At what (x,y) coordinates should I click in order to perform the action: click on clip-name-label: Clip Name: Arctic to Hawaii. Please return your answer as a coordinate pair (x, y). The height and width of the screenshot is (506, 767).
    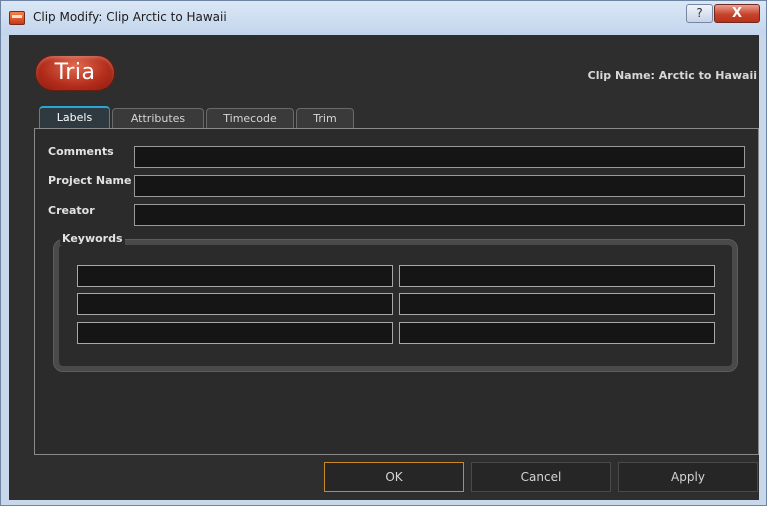
    Looking at the image, I should click on (672, 75).